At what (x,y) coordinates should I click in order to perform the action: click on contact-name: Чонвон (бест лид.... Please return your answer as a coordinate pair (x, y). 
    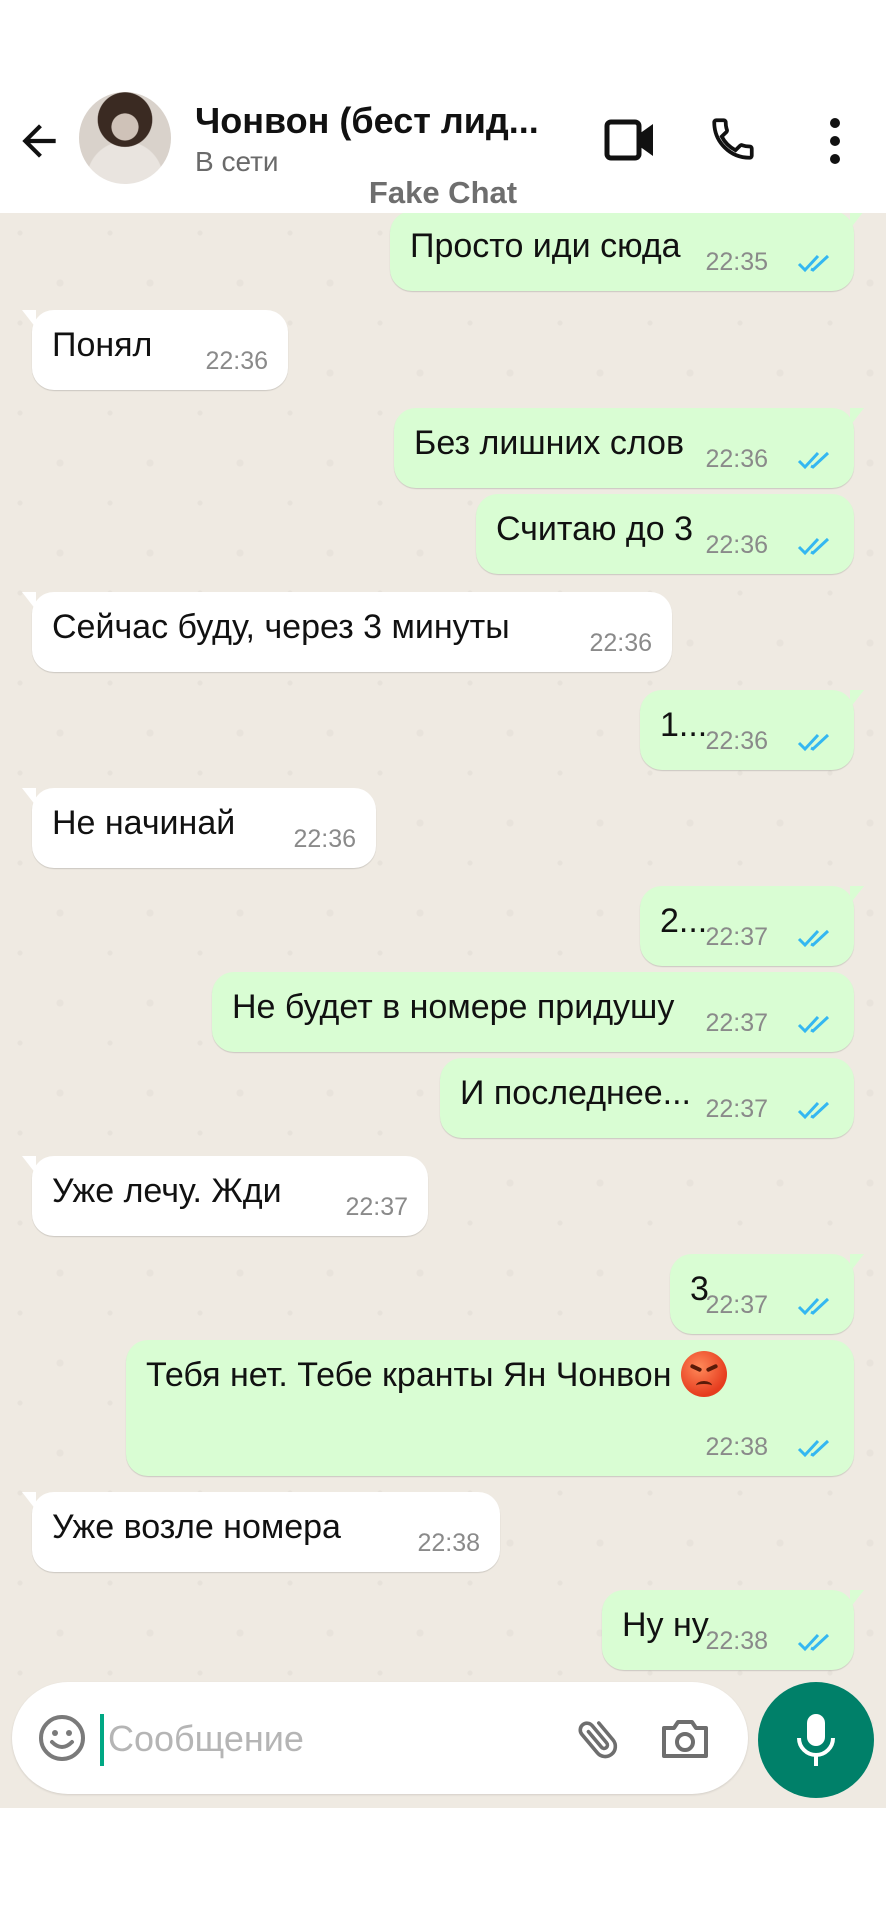
    Looking at the image, I should click on (380, 121).